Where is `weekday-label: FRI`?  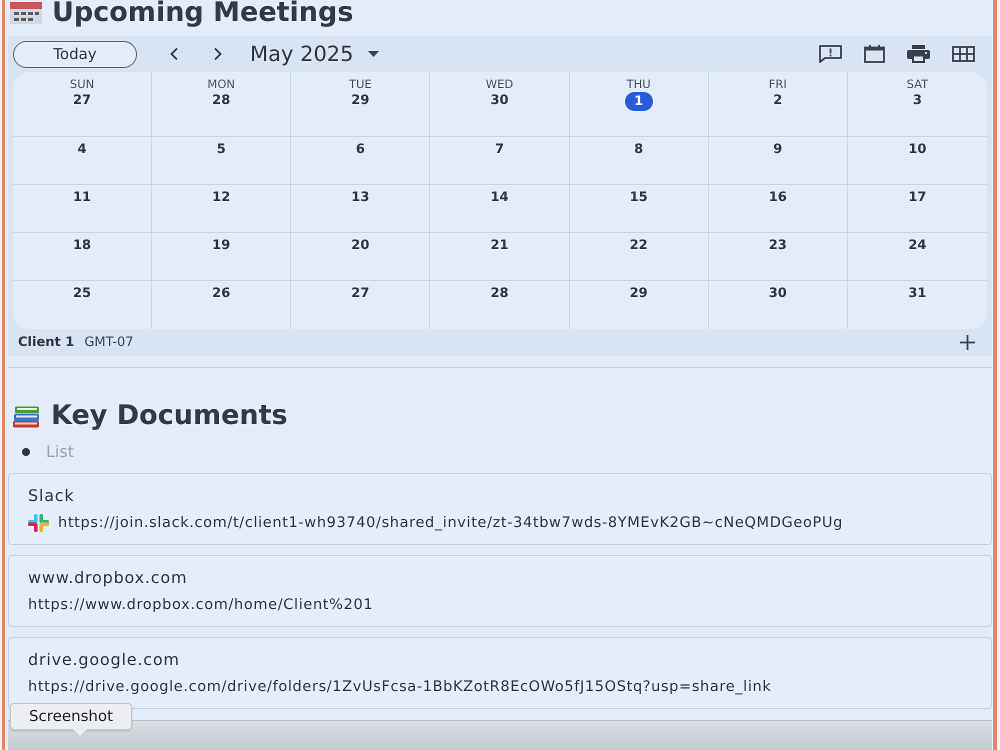 weekday-label: FRI is located at coordinates (777, 84).